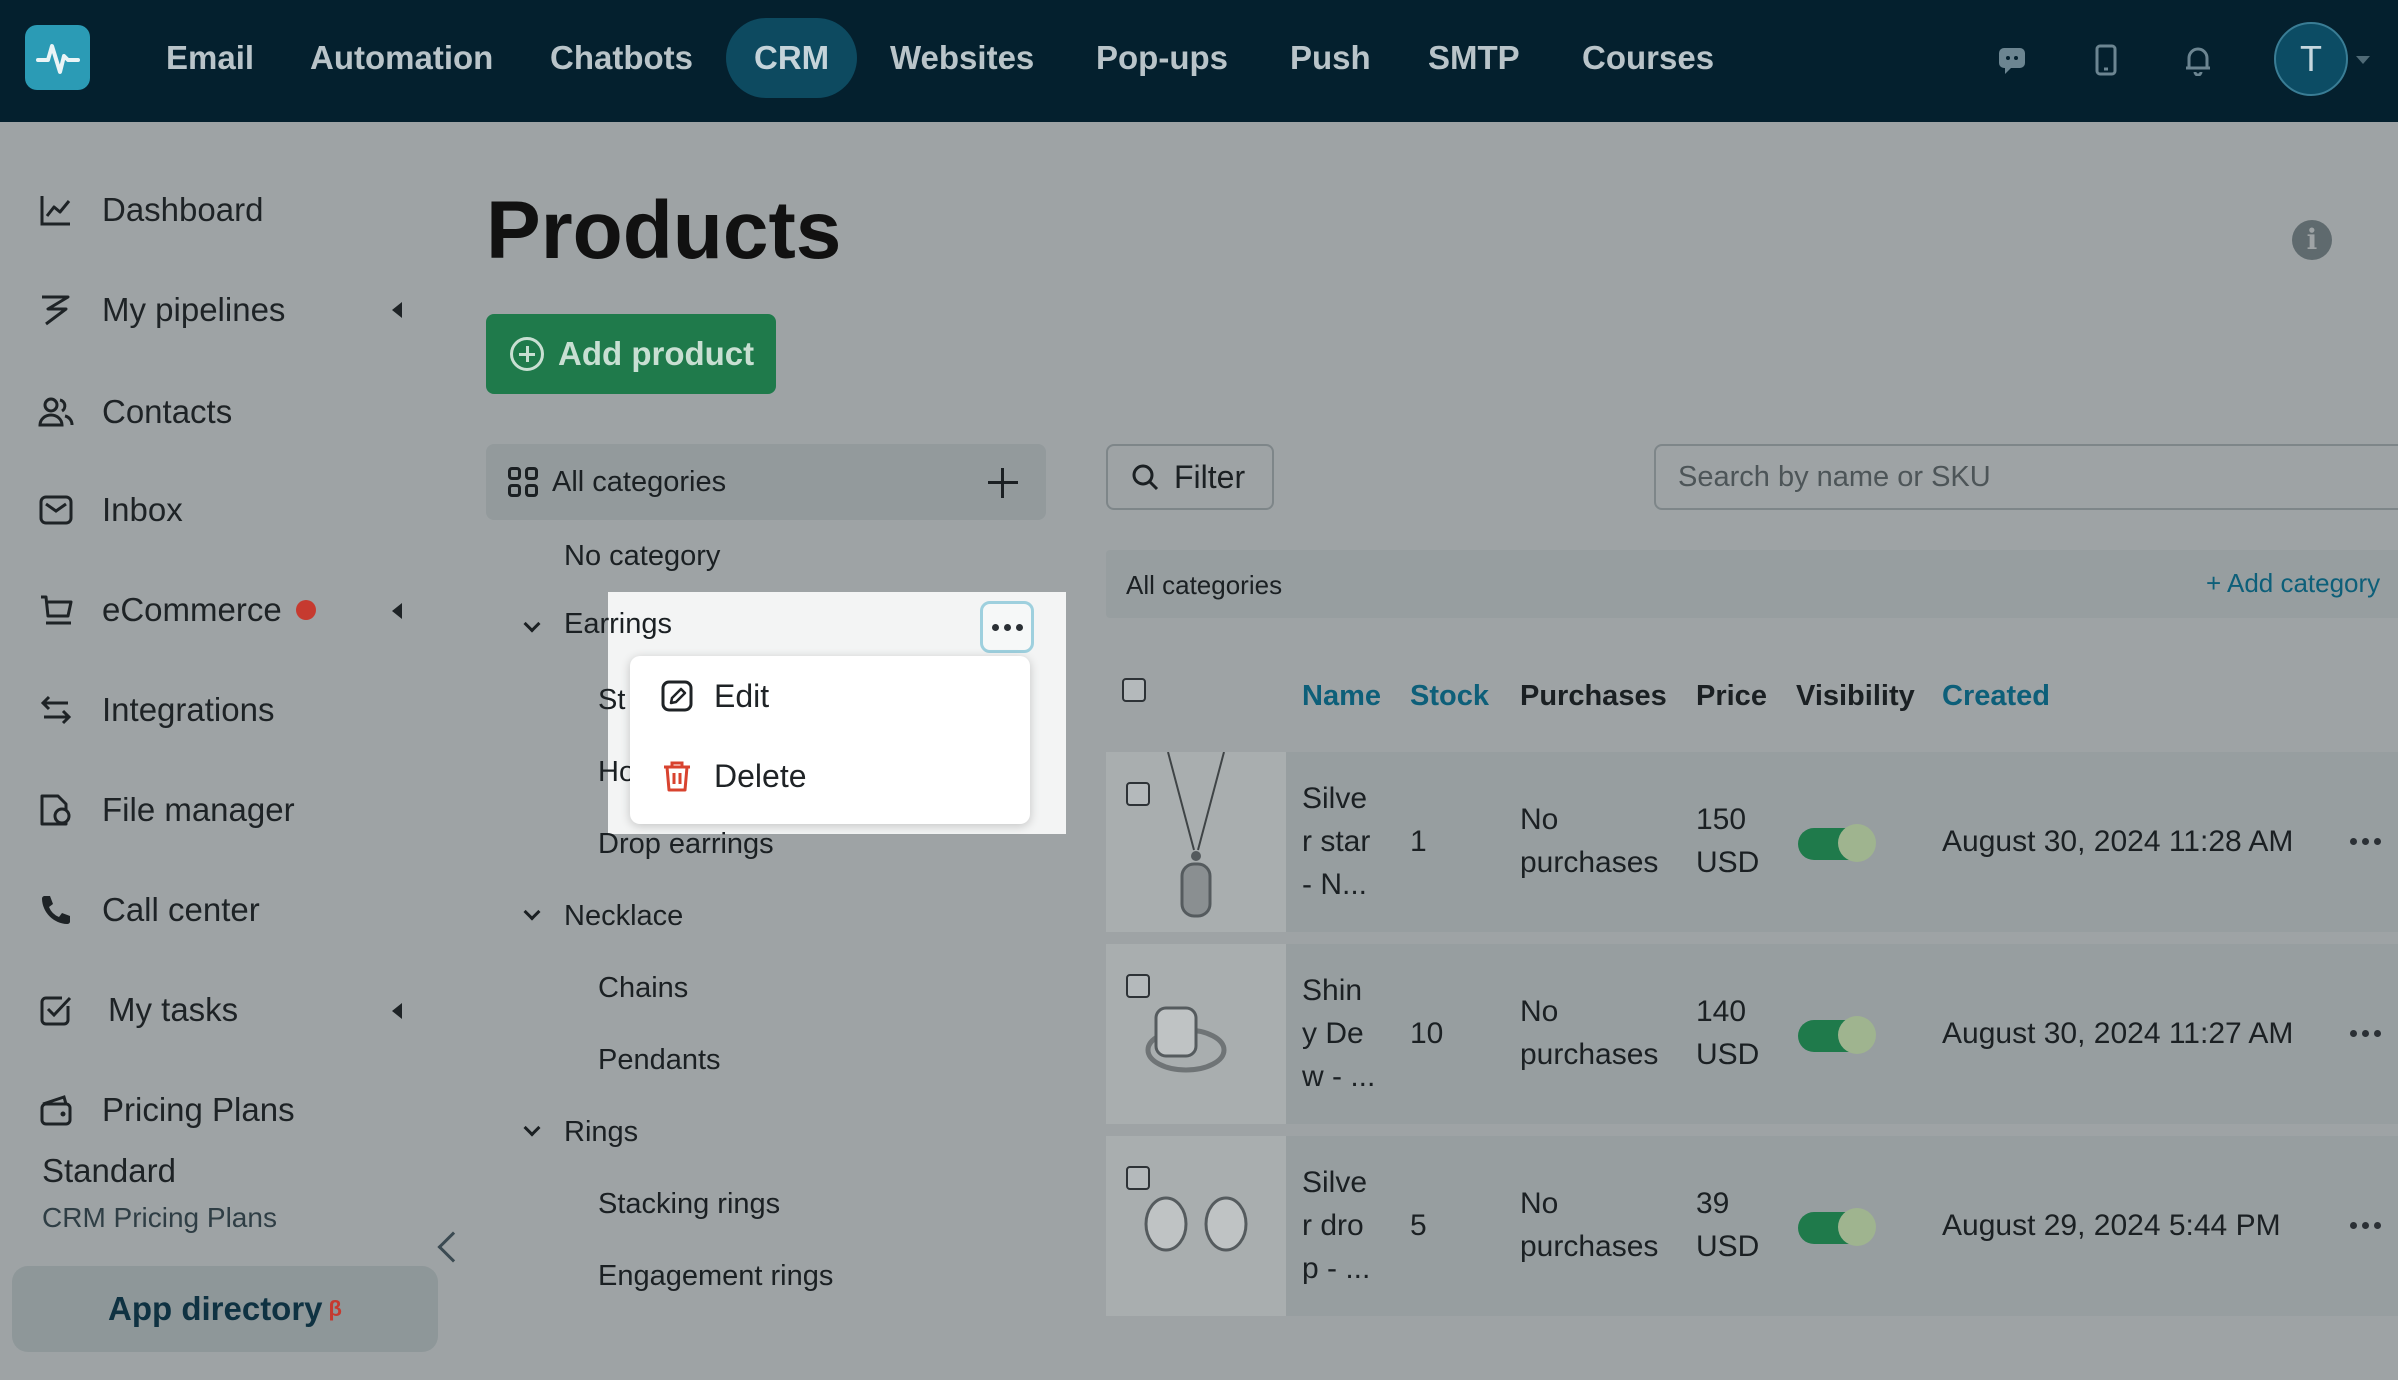 Image resolution: width=2398 pixels, height=1380 pixels. What do you see at coordinates (2293, 583) in the screenshot?
I see `add-category-link: + Add category` at bounding box center [2293, 583].